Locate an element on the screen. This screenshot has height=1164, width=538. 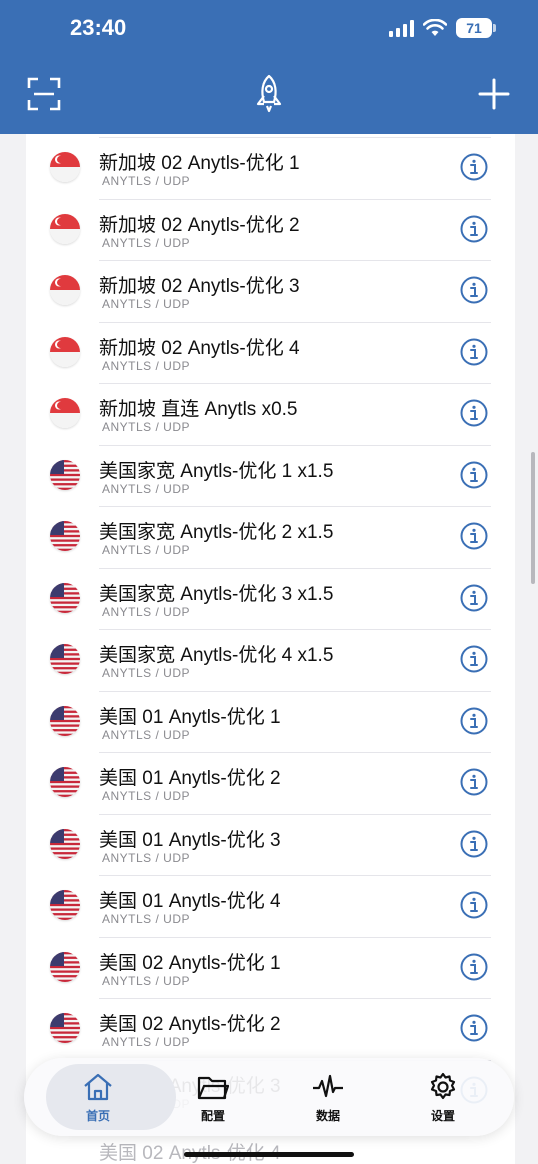
server-row: 美国 01 Anytls-优化 3 ANYTLS / UDP is located at coordinates (270, 844).